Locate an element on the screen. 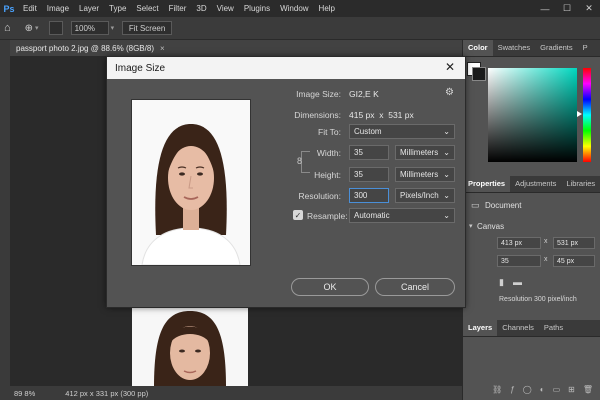 The image size is (600, 400). maximize-icon: ☐ is located at coordinates (567, 8).